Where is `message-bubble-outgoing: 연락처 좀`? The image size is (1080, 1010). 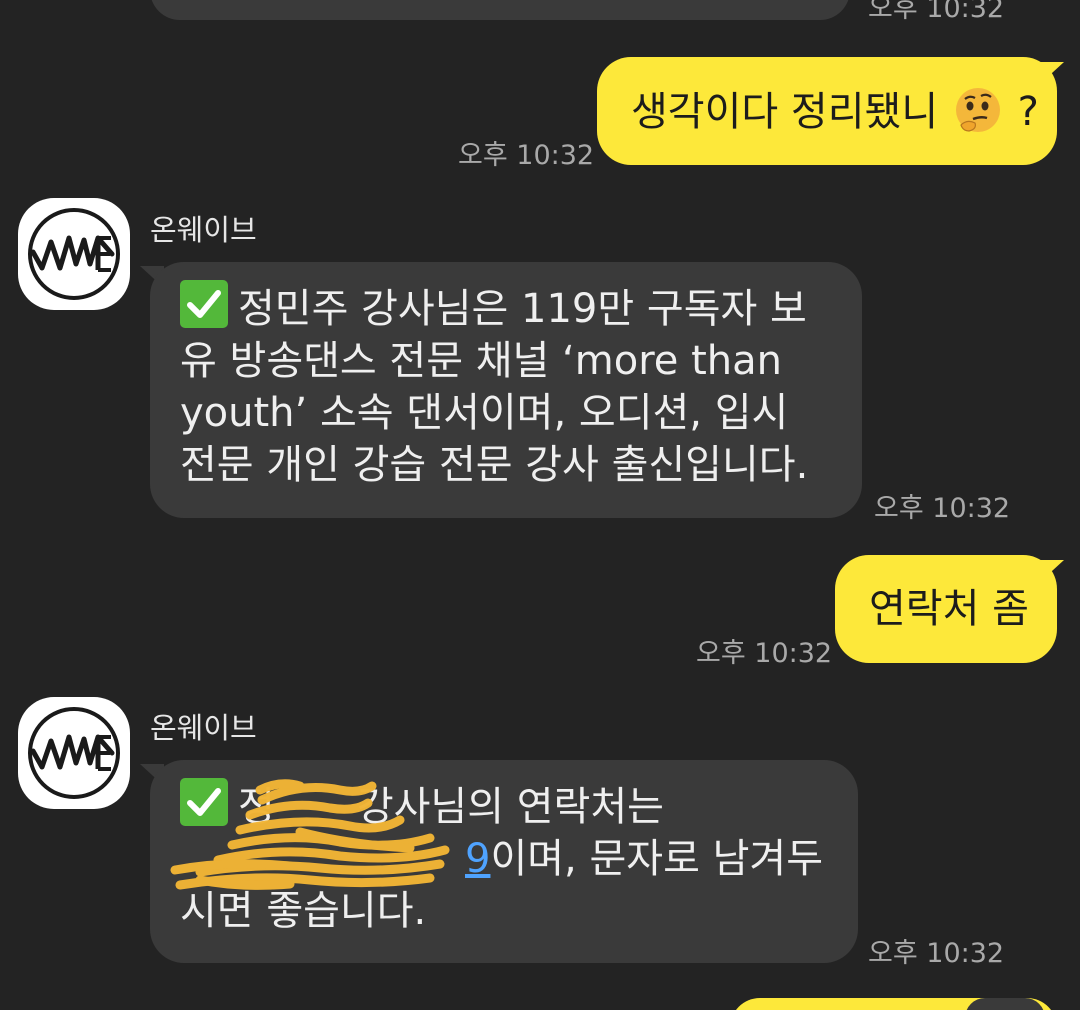
message-bubble-outgoing: 연락처 좀 is located at coordinates (946, 609).